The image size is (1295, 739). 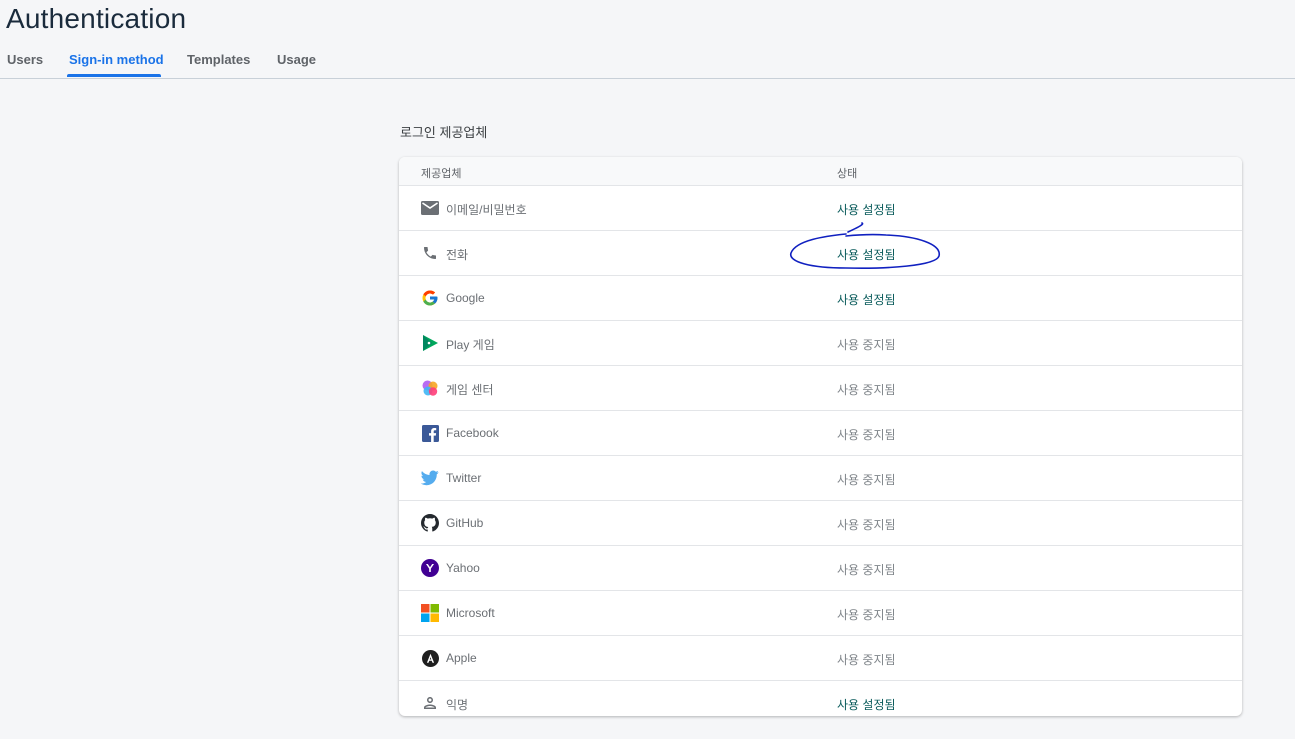 I want to click on github-icon, so click(x=430, y=523).